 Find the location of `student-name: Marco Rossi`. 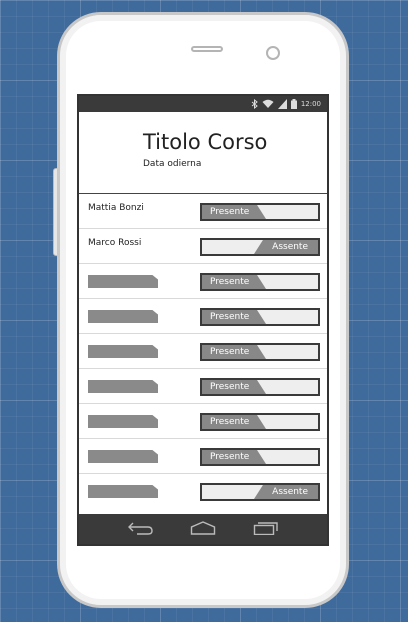

student-name: Marco Rossi is located at coordinates (115, 243).